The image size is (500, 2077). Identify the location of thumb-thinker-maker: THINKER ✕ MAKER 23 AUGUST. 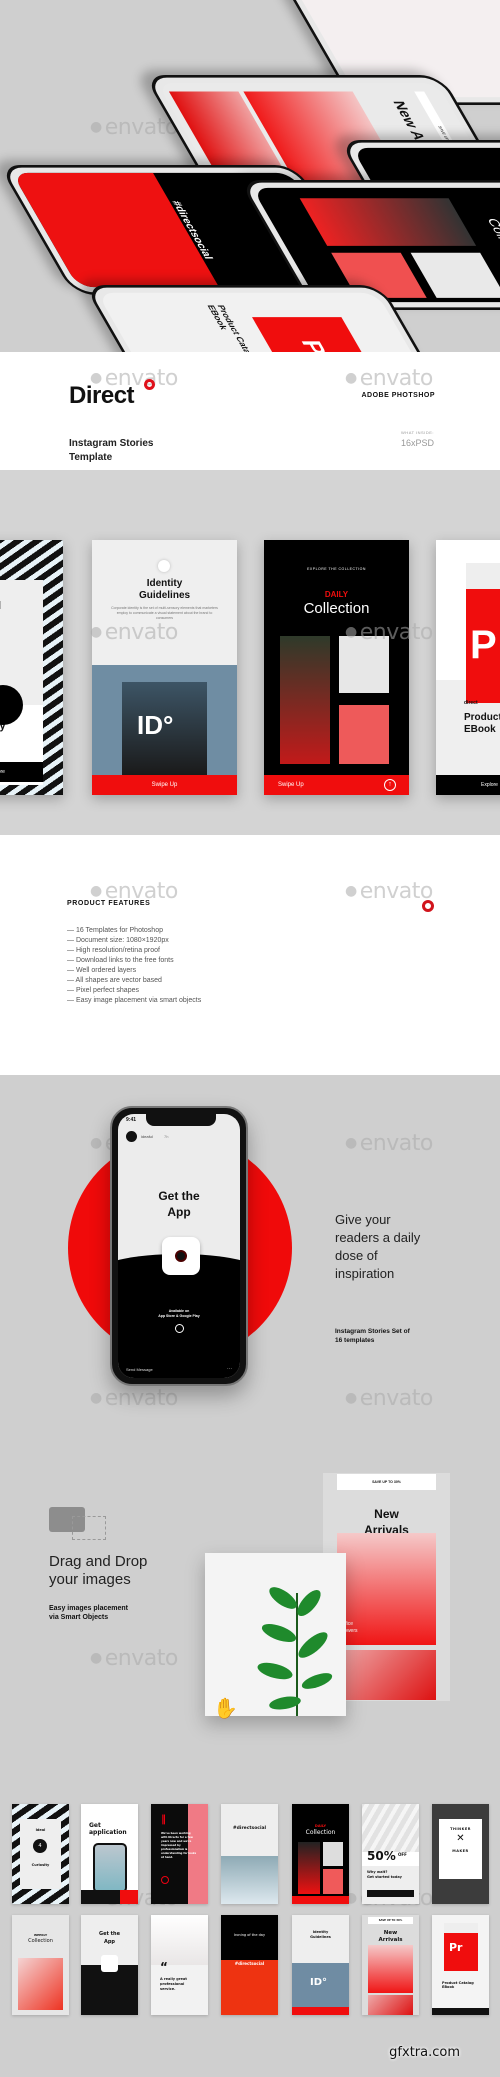
(460, 1854).